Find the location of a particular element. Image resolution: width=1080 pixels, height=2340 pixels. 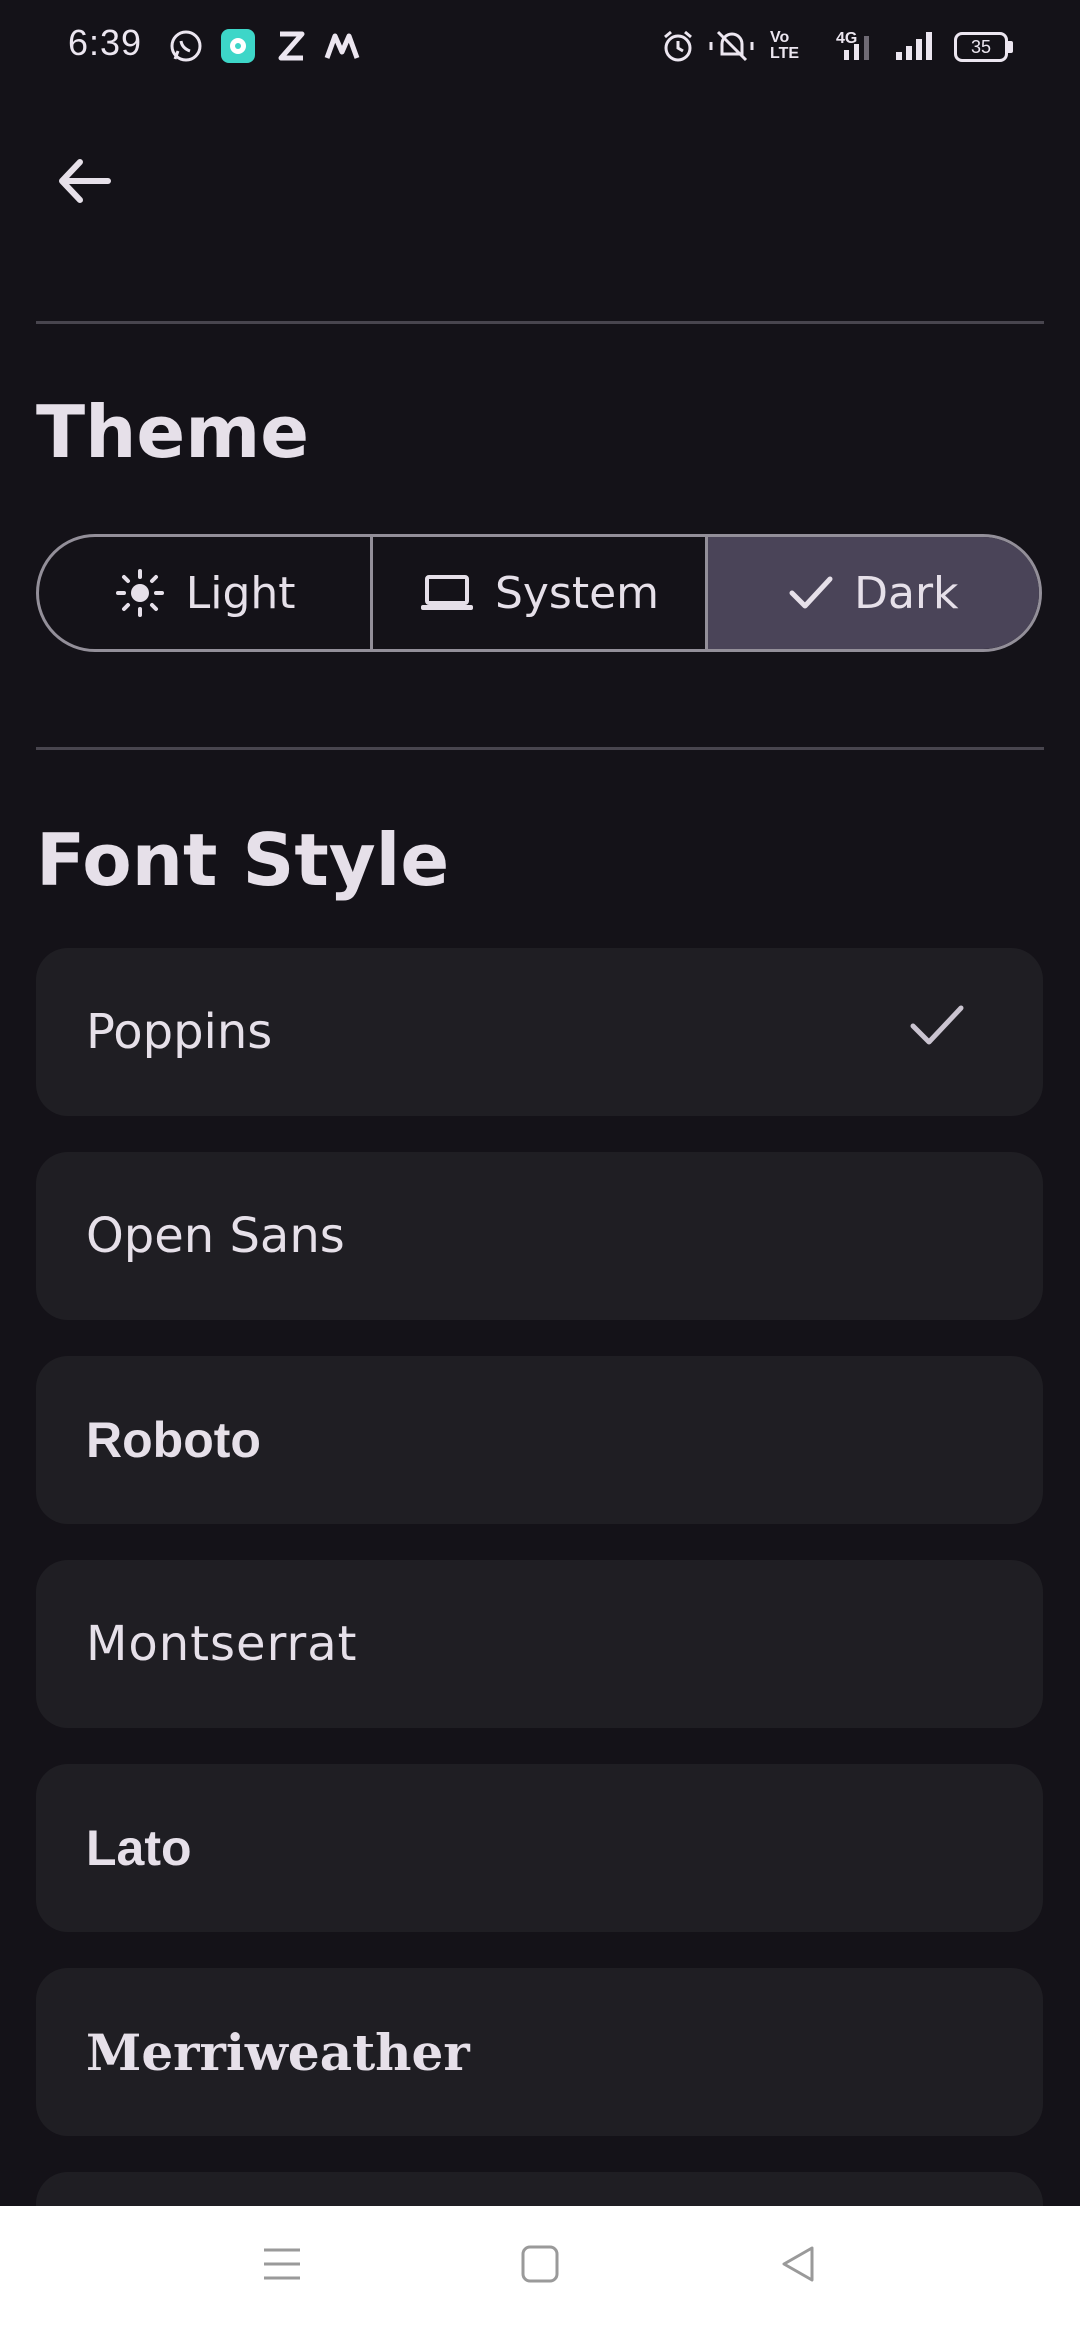

app-icon is located at coordinates (238, 46).